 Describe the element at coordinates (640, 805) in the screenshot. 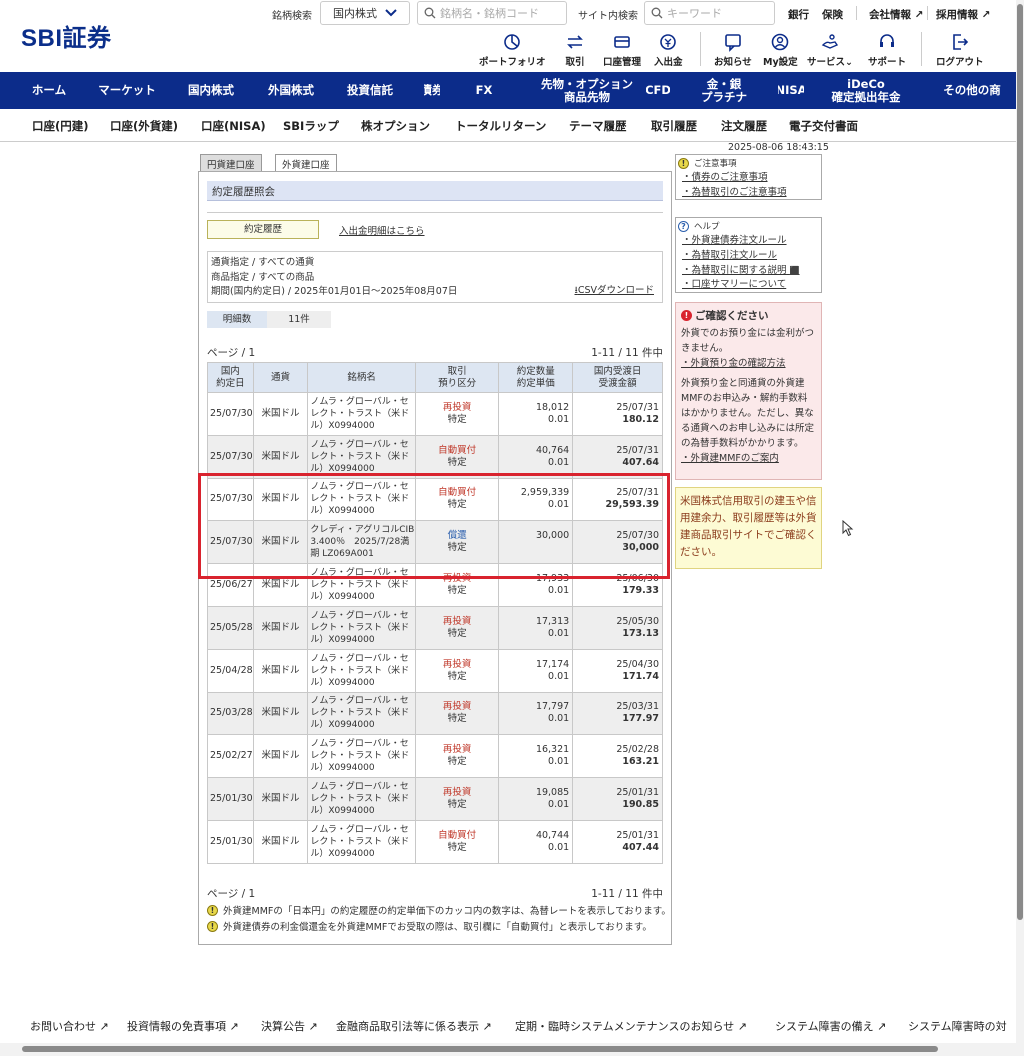

I see `settlement-amount: 190.85` at that location.